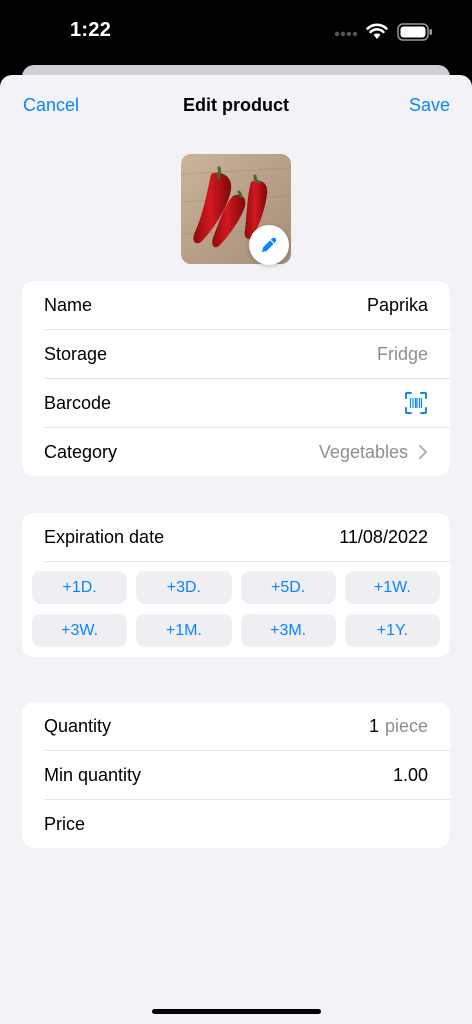  What do you see at coordinates (91, 30) in the screenshot?
I see `status-time: 1:22` at bounding box center [91, 30].